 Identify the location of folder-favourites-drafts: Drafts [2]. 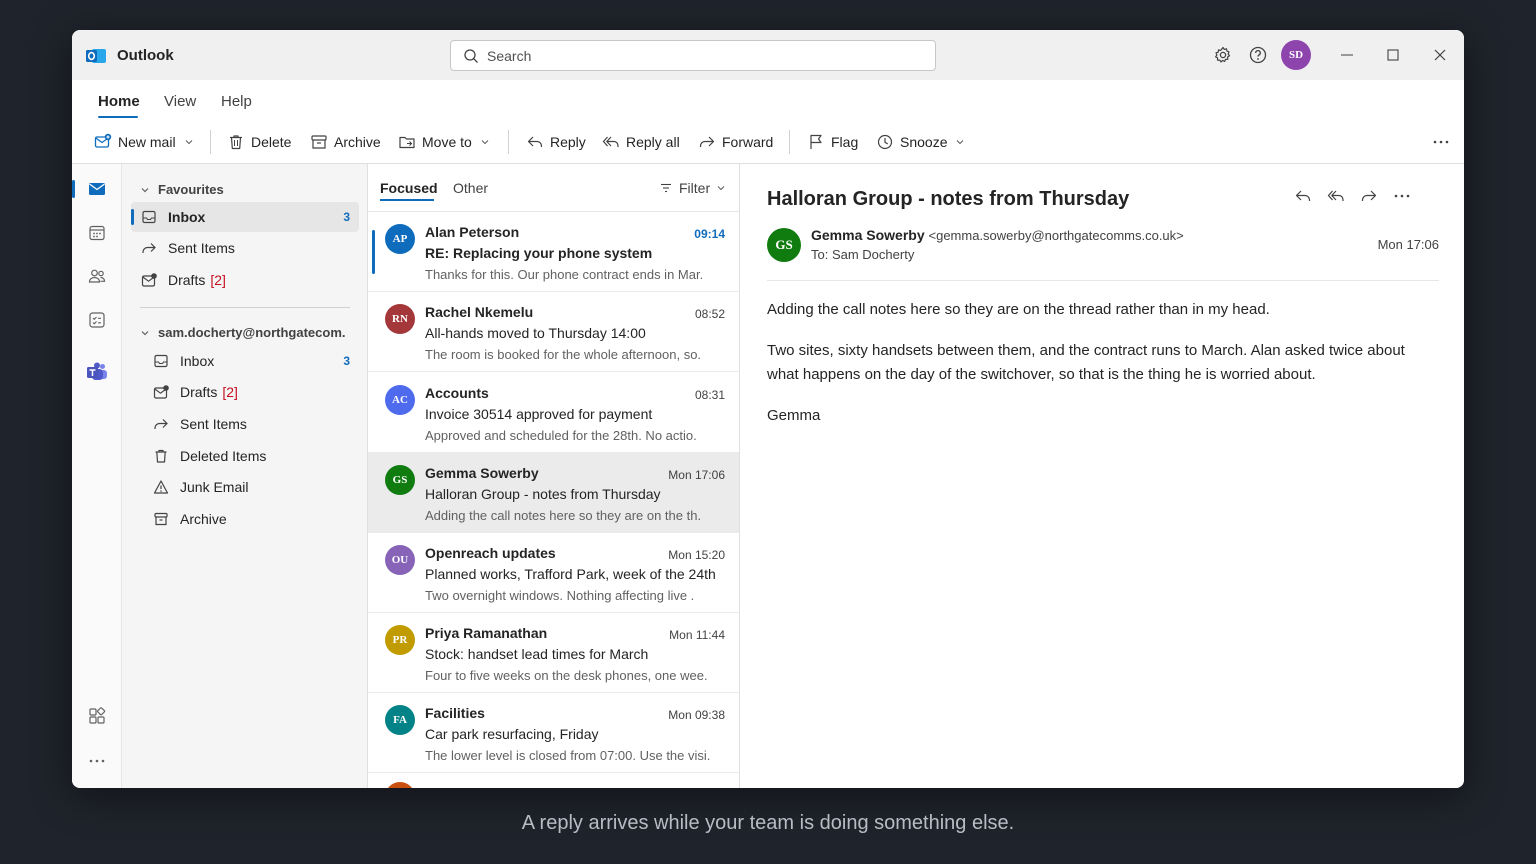
(183, 280).